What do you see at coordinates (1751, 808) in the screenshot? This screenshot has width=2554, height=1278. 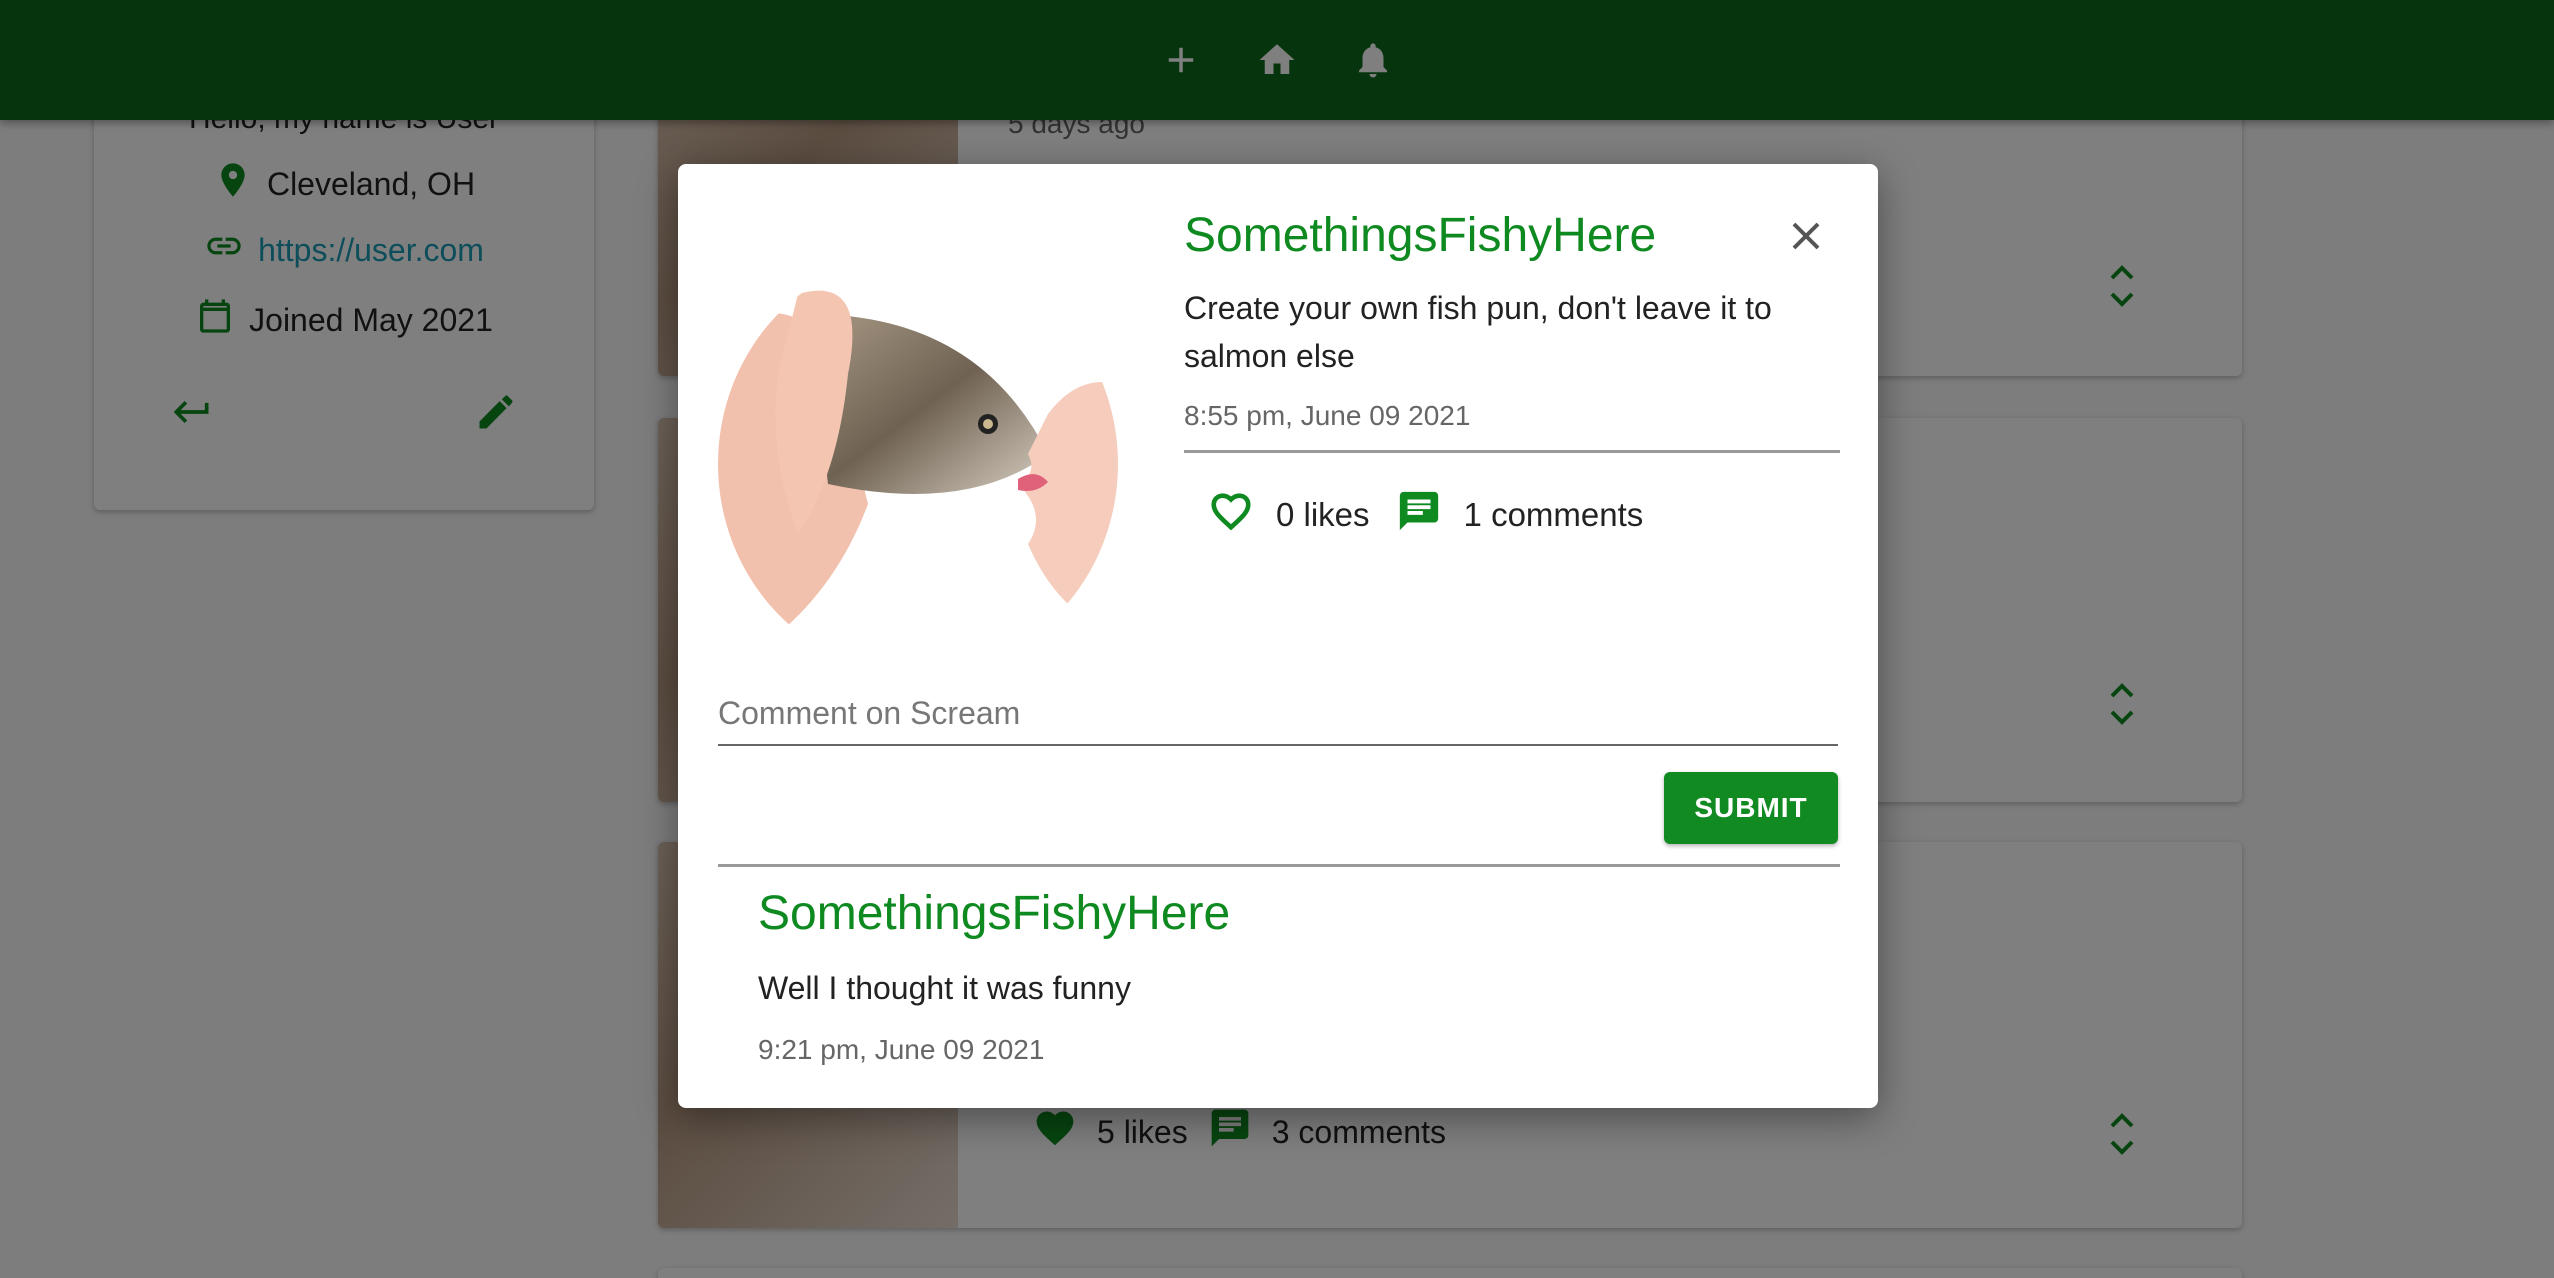 I see `submit-comment-button: SUBMIT` at bounding box center [1751, 808].